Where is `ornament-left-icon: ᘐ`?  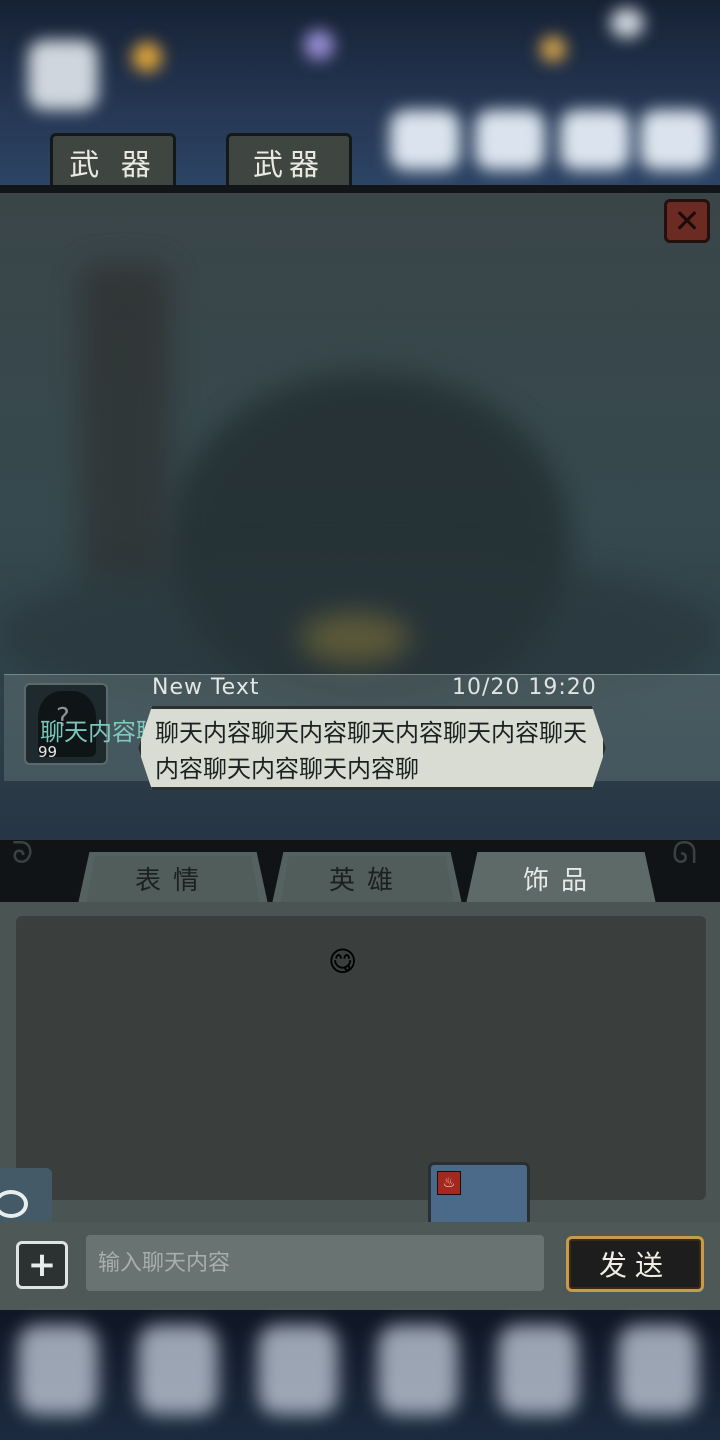
ornament-left-icon: ᘐ is located at coordinates (23, 853).